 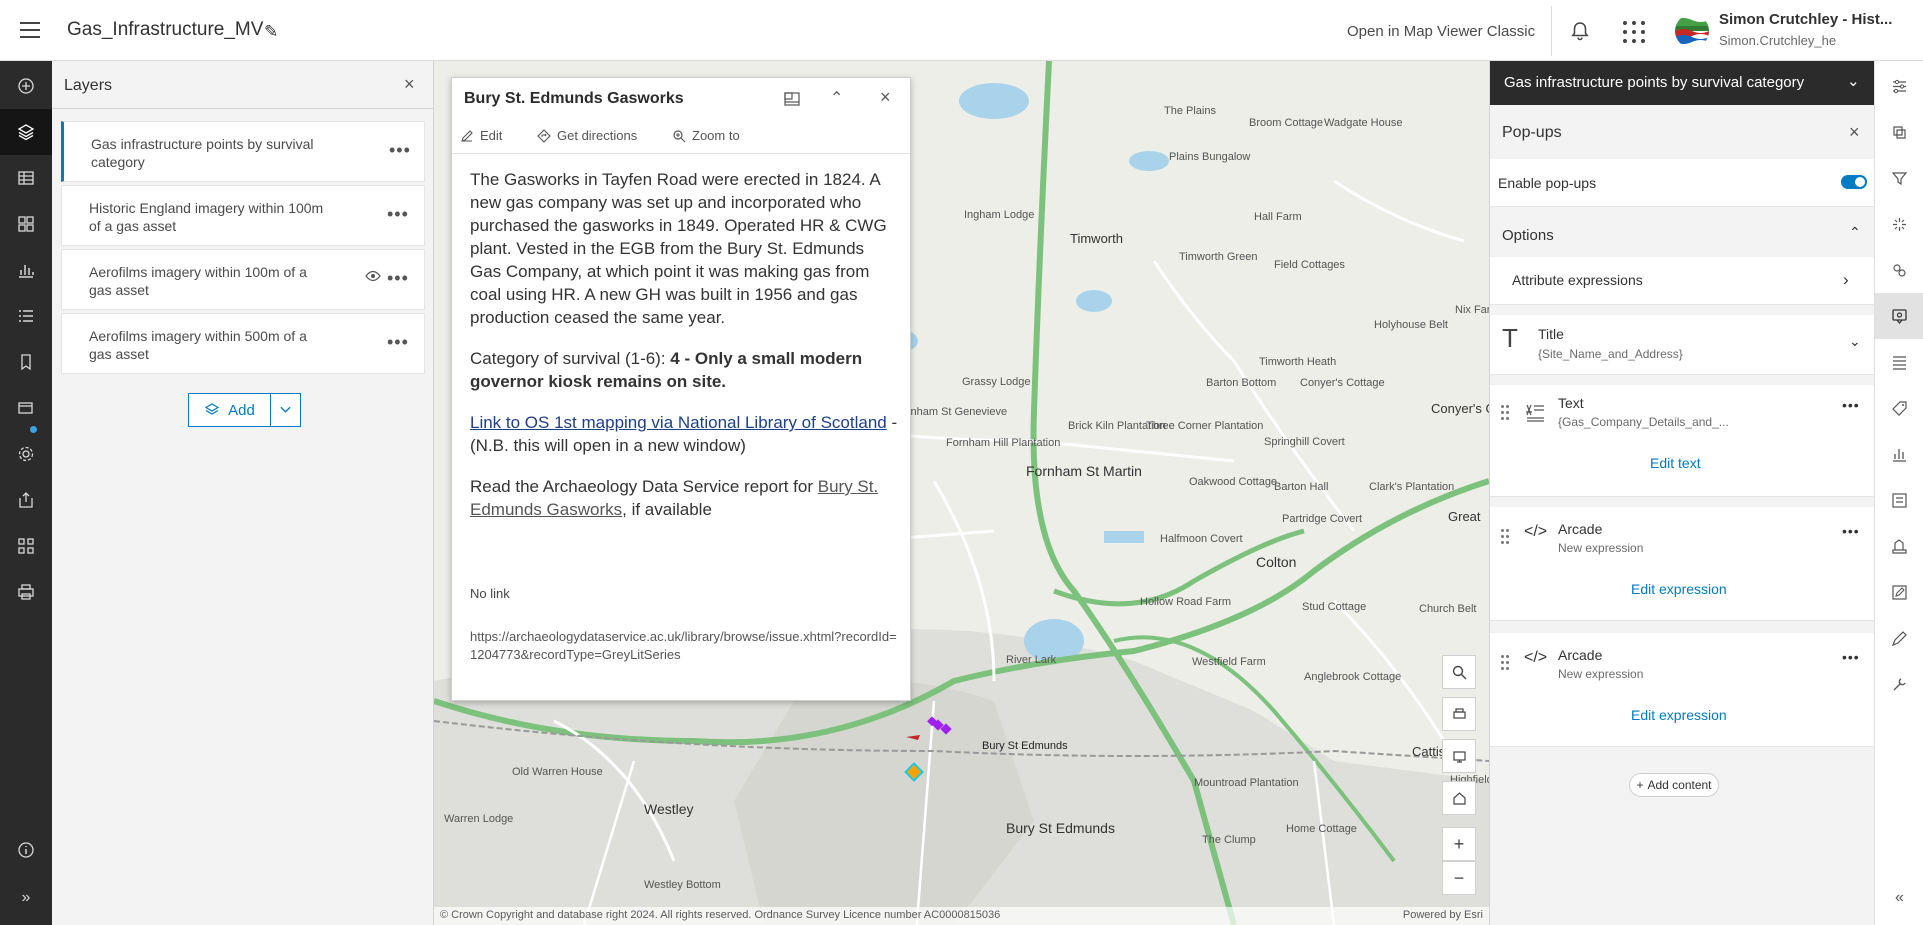 What do you see at coordinates (409, 84) in the screenshot?
I see `close-layers-icon: ×` at bounding box center [409, 84].